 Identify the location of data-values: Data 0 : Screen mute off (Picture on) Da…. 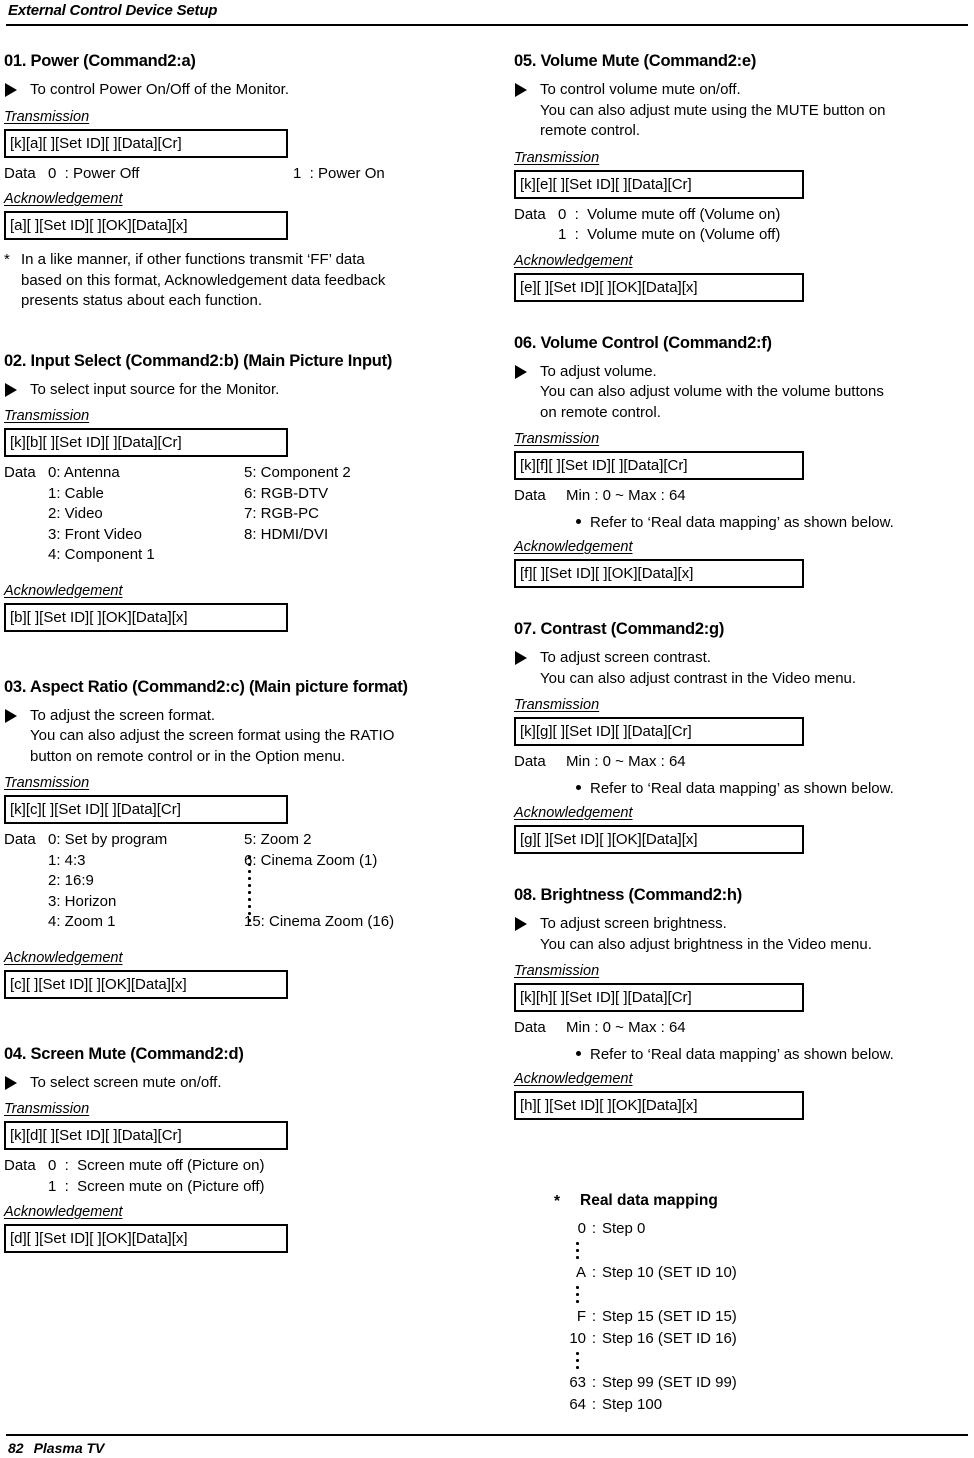
(239, 1176).